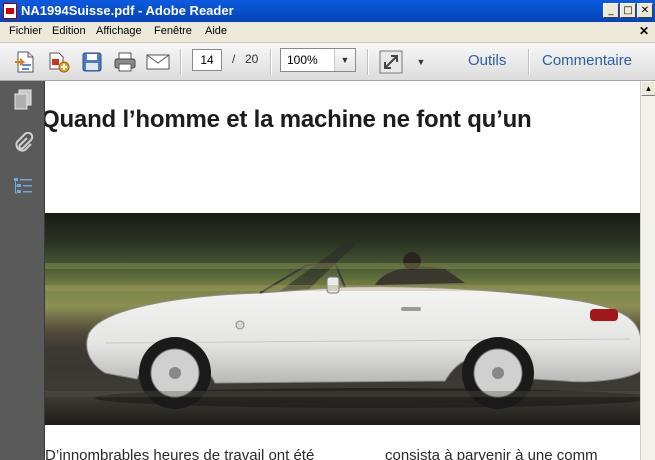  Describe the element at coordinates (69, 31) in the screenshot. I see `menu-edition: Edition` at that location.